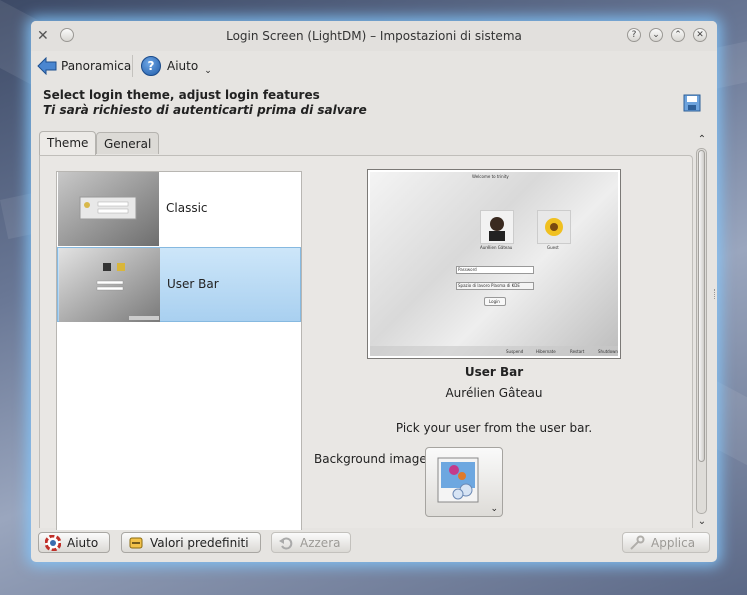 This screenshot has height=595, width=747. Describe the element at coordinates (702, 140) in the screenshot. I see `scroll-up-arrow: ⌃` at that location.